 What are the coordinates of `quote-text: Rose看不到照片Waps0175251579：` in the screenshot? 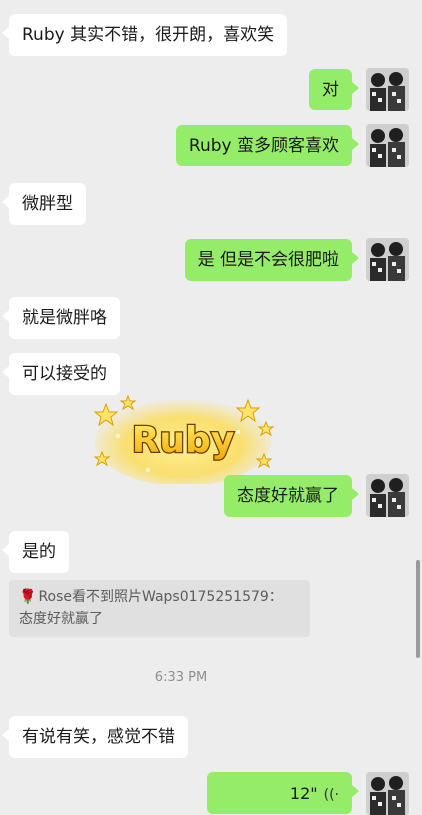 It's located at (160, 597).